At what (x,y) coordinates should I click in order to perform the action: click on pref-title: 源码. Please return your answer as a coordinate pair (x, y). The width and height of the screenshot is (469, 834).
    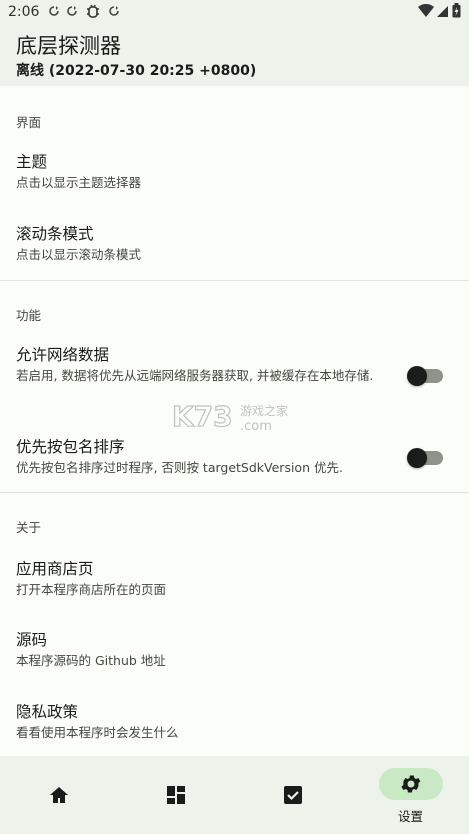
    Looking at the image, I should click on (32, 640).